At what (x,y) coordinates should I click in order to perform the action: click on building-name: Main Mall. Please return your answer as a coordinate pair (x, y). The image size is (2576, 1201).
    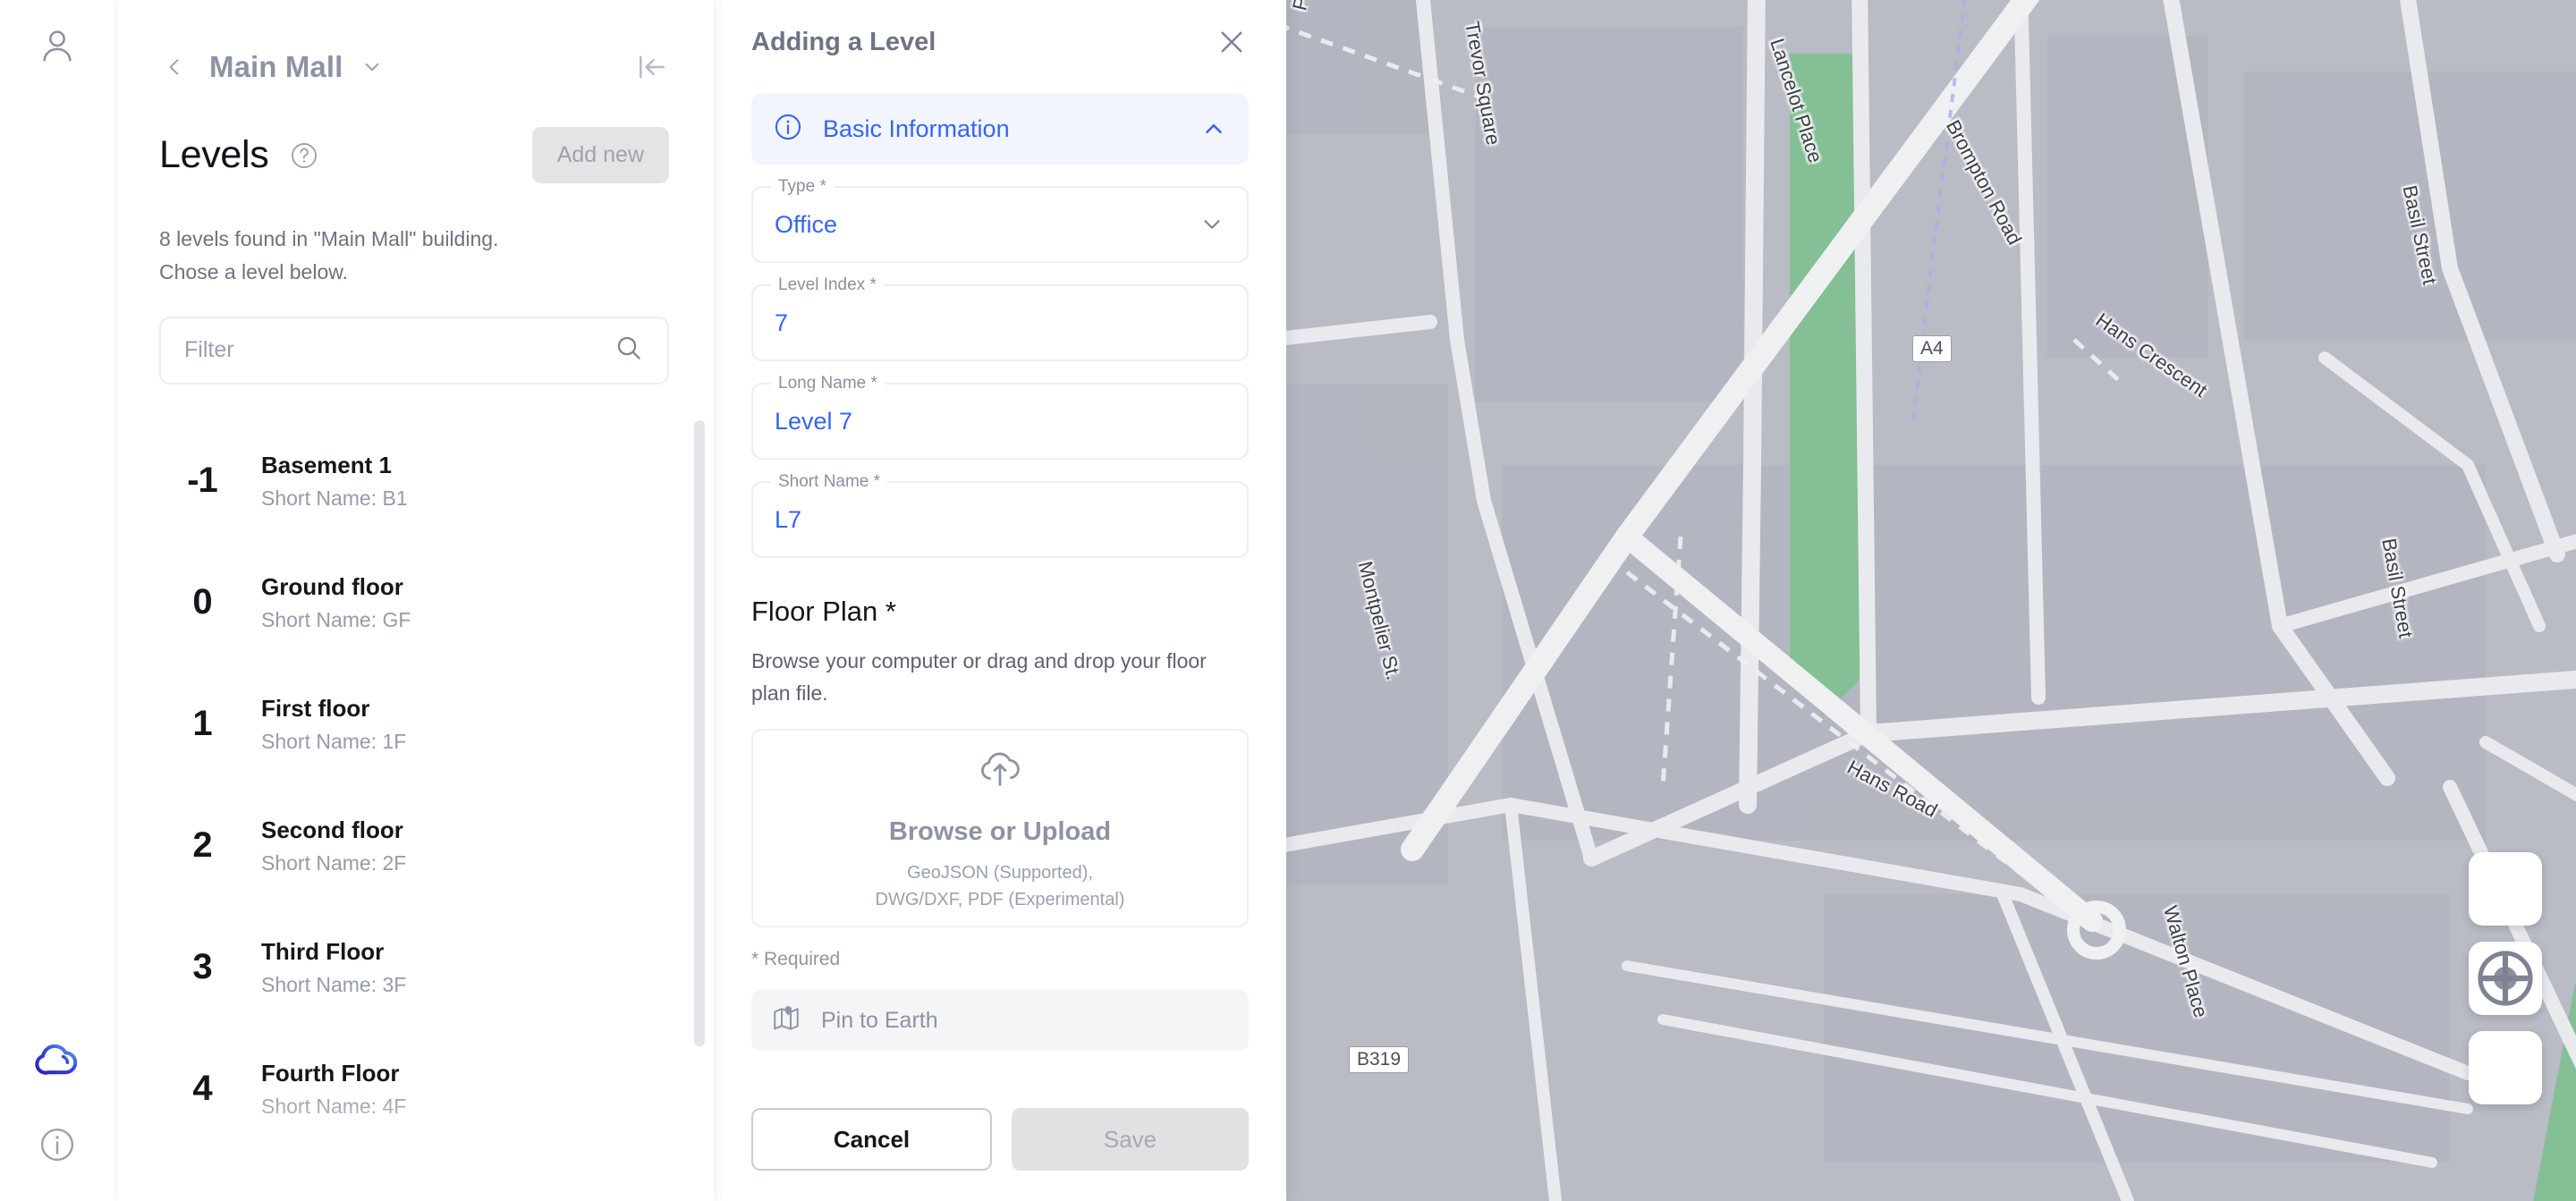
    Looking at the image, I should click on (276, 67).